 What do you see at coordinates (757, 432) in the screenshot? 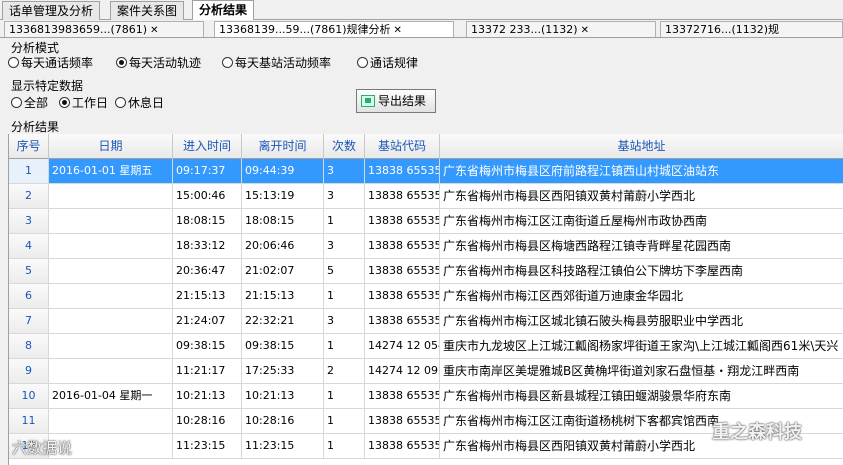
I see `watermark-right: 重之森科技` at bounding box center [757, 432].